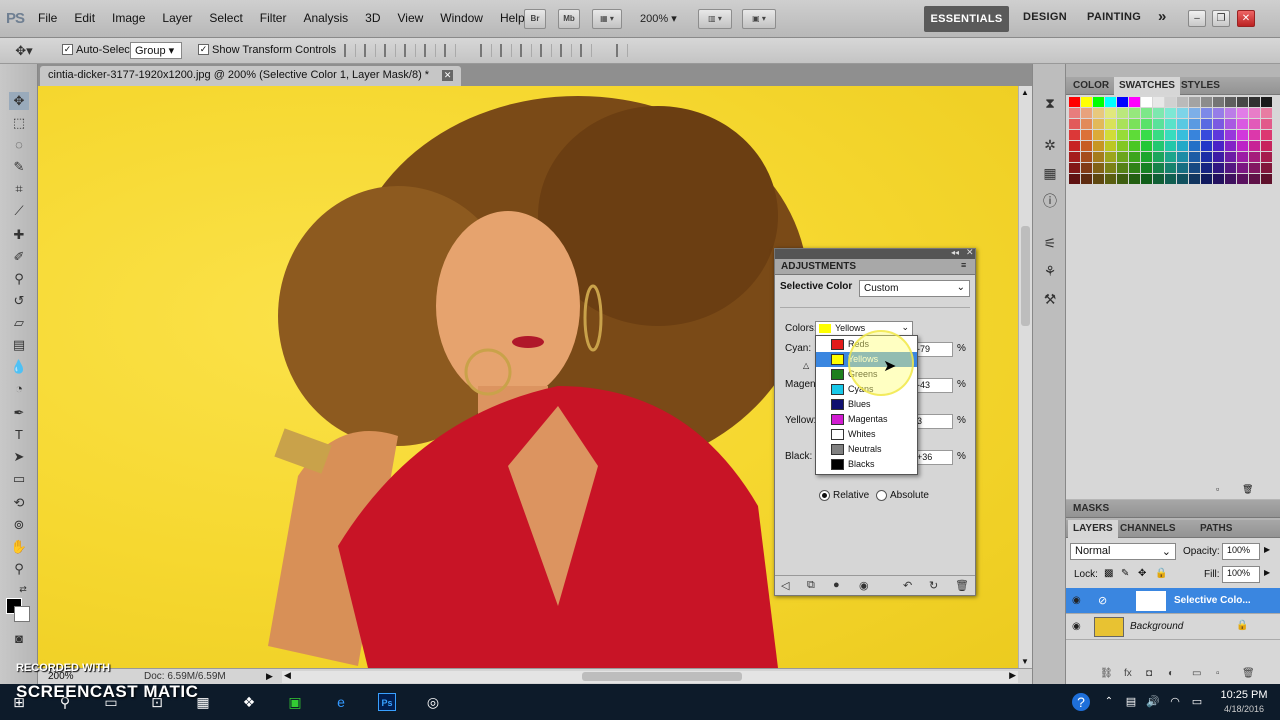  I want to click on distribute-bottom-icon, so click(526, 50).